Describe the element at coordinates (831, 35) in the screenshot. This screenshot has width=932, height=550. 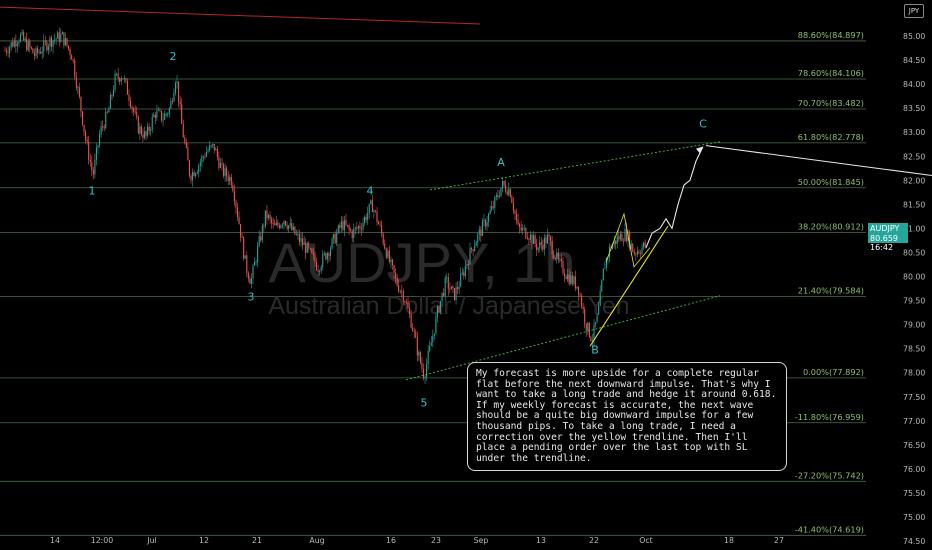
I see `fib-label: 88.60%(84.897)` at that location.